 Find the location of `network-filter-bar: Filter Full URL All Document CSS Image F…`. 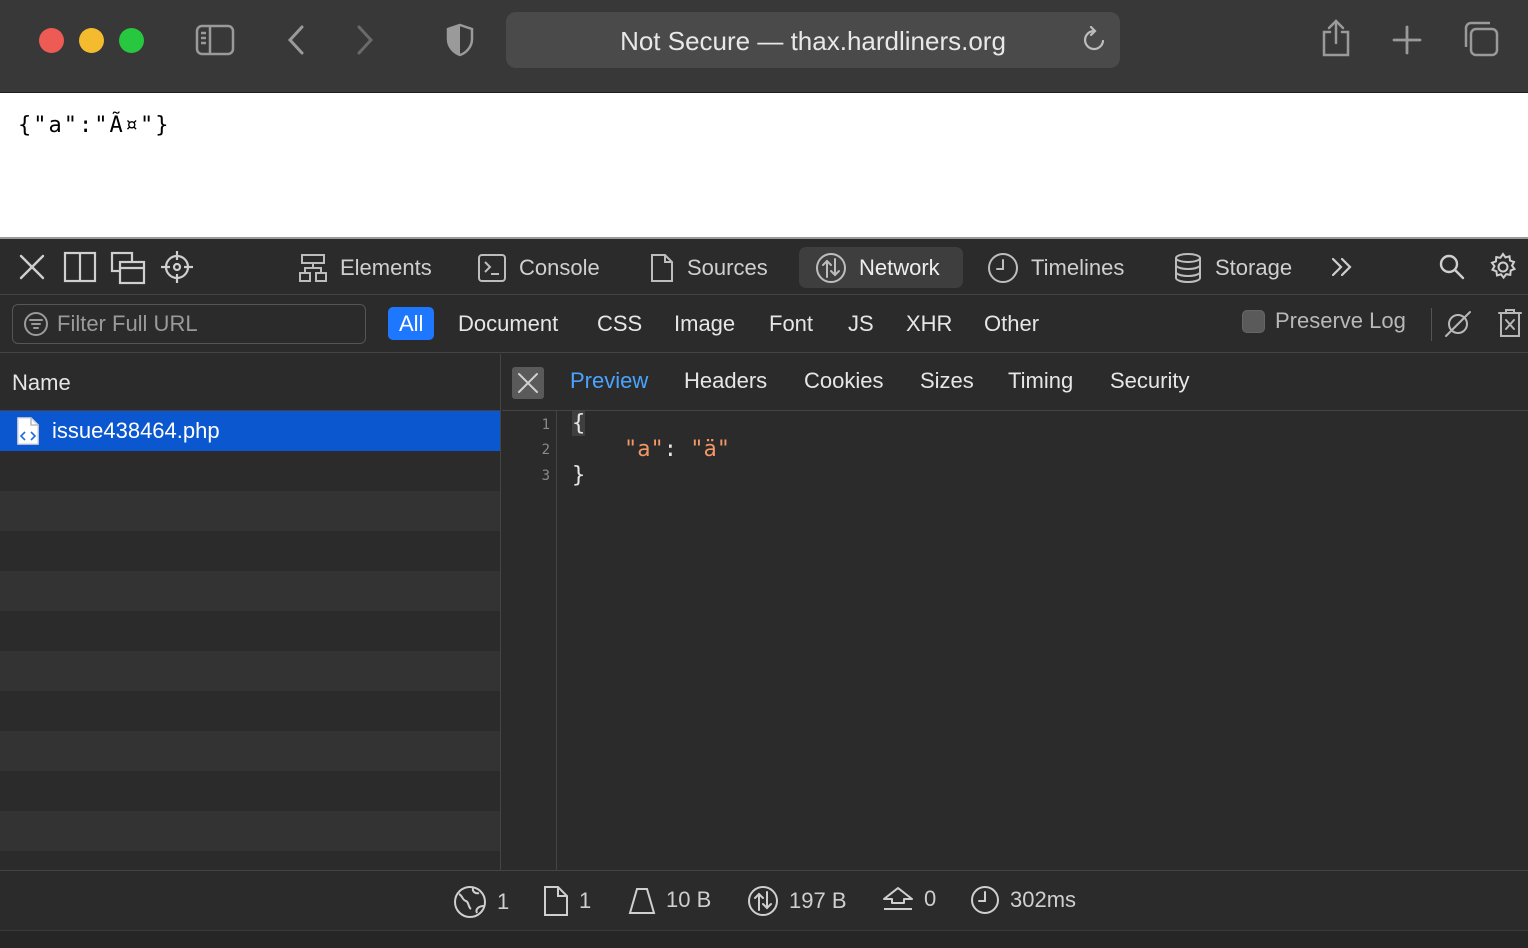

network-filter-bar: Filter Full URL All Document CSS Image F… is located at coordinates (764, 324).